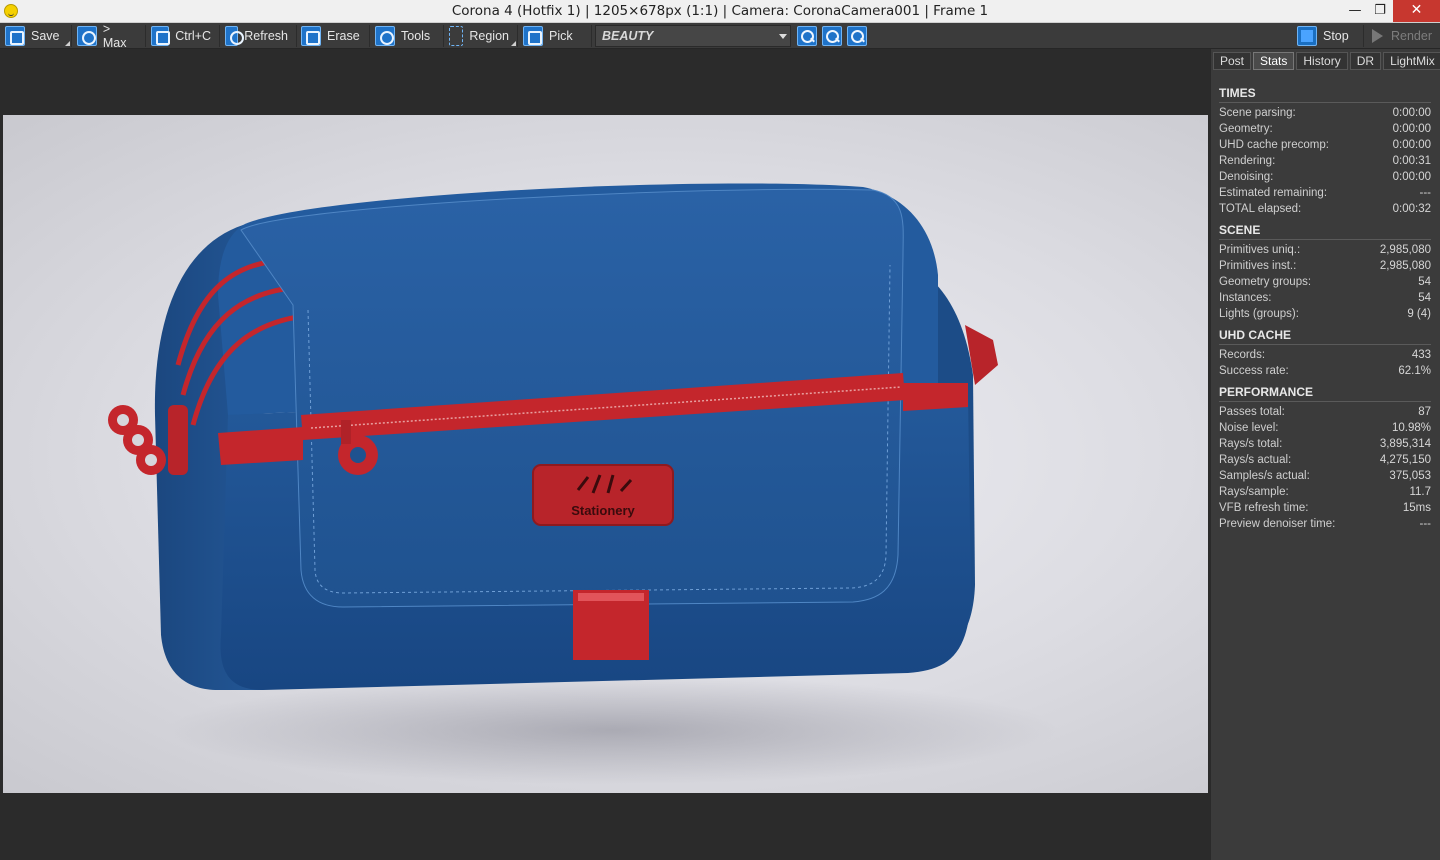 This screenshot has height=860, width=1440. What do you see at coordinates (334, 36) in the screenshot?
I see `erase-button: Erase` at bounding box center [334, 36].